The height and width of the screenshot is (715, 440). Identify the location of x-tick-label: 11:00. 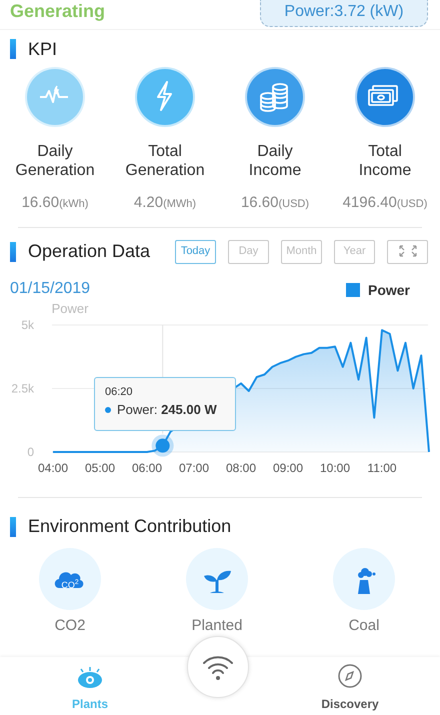
(382, 467).